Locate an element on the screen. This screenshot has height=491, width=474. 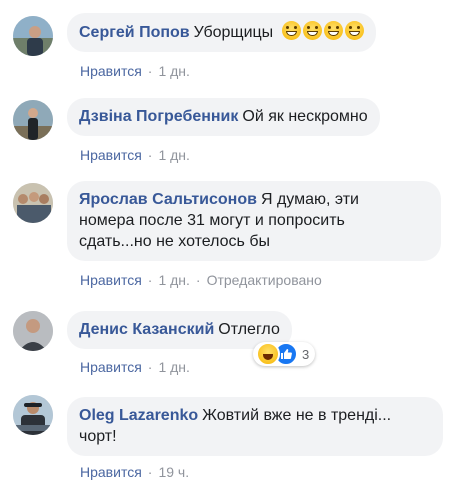
comment-text-line: Я думаю, эти is located at coordinates (309, 199).